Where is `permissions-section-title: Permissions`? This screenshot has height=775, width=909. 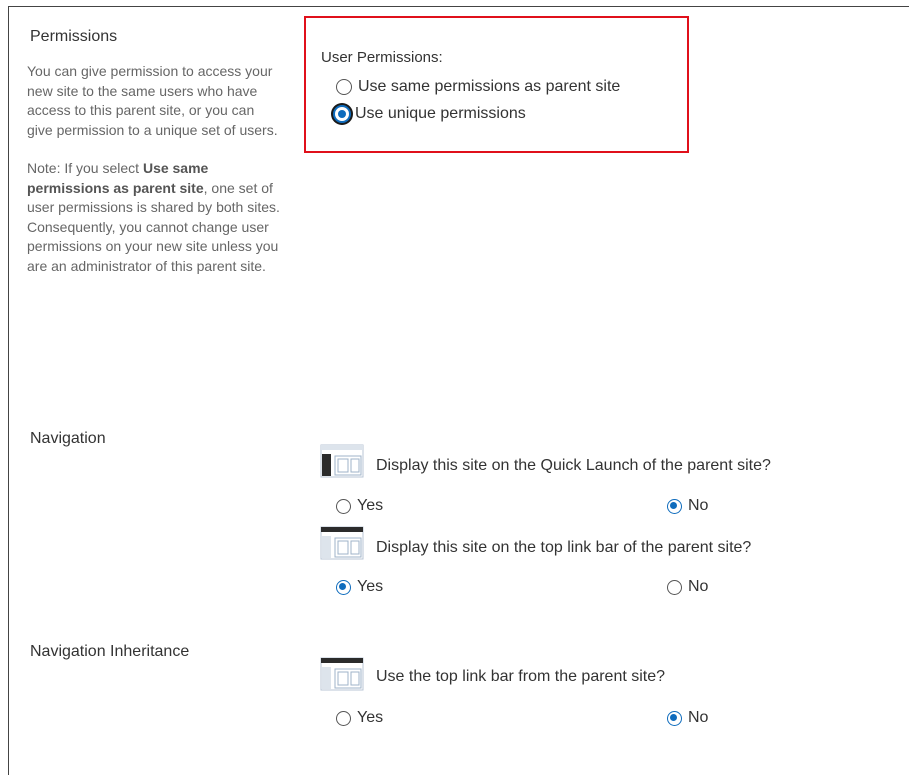 permissions-section-title: Permissions is located at coordinates (74, 36).